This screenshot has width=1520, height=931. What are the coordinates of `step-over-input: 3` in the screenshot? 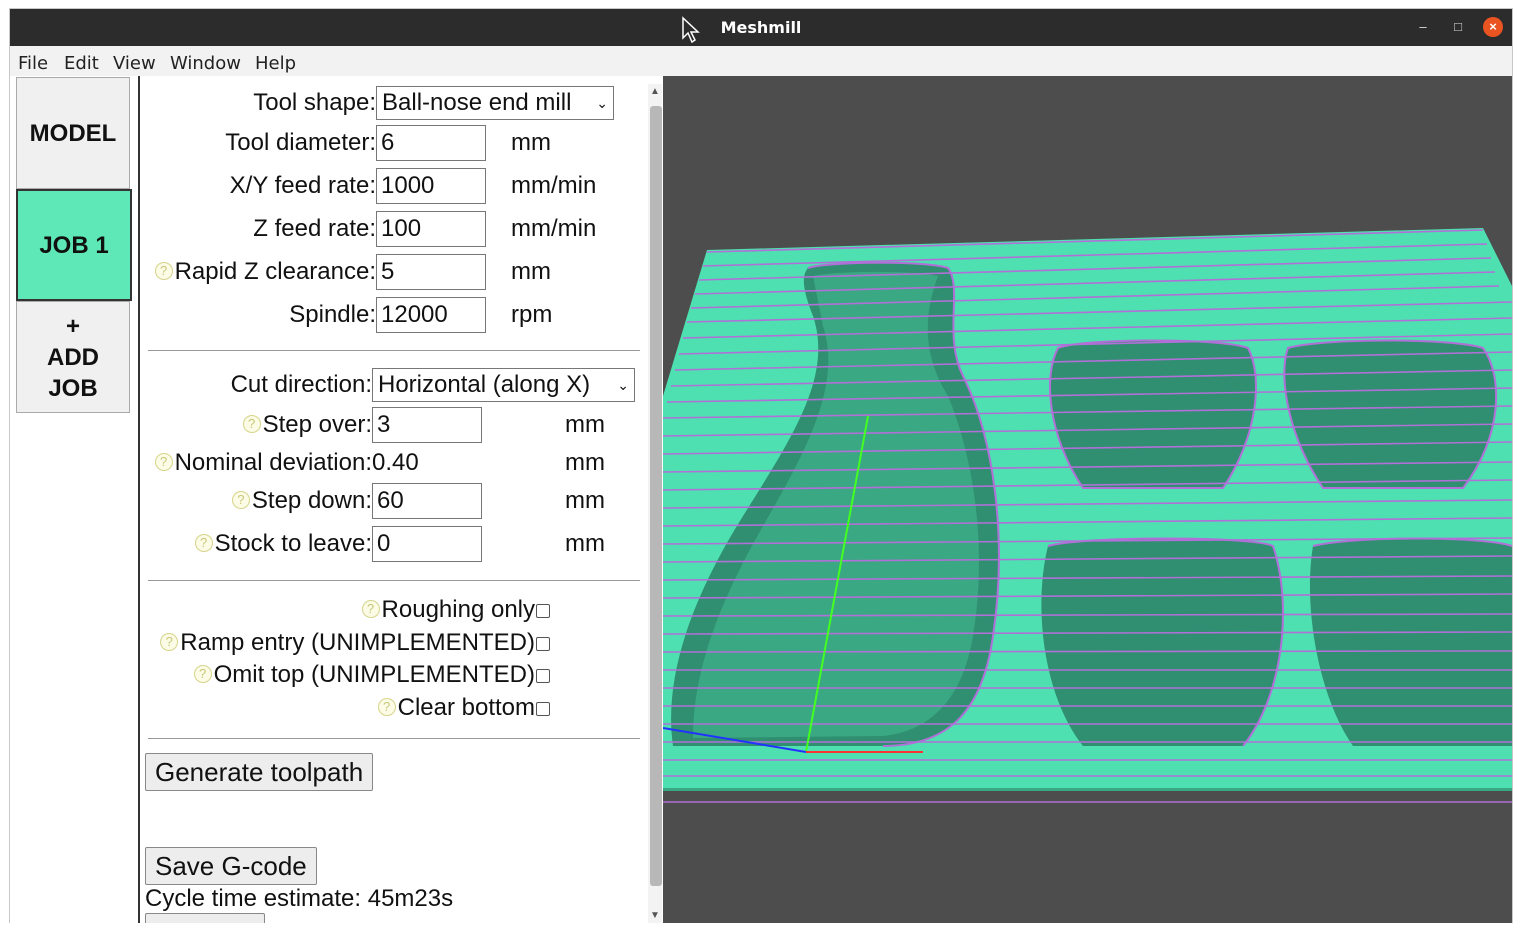 It's located at (427, 425).